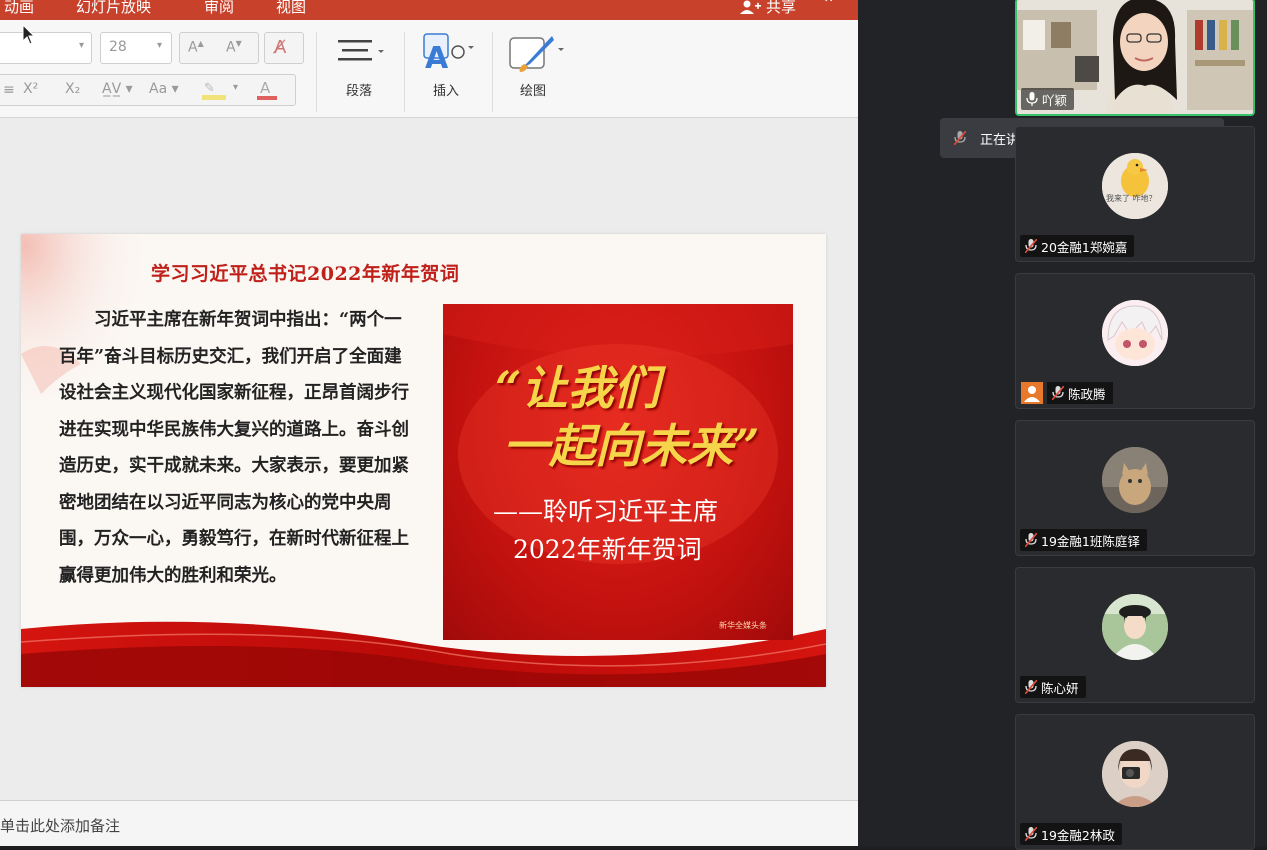 Image resolution: width=1267 pixels, height=850 pixels. I want to click on slide-title: 学习习近平总书记2022年新年贺词, so click(305, 274).